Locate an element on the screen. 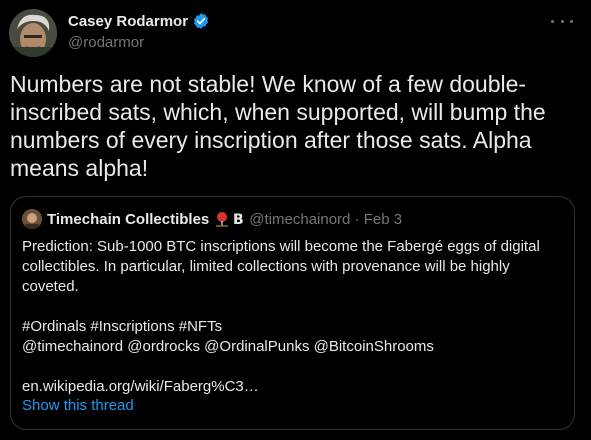 This screenshot has height=440, width=591. quoted-author-emojis: B is located at coordinates (229, 219).